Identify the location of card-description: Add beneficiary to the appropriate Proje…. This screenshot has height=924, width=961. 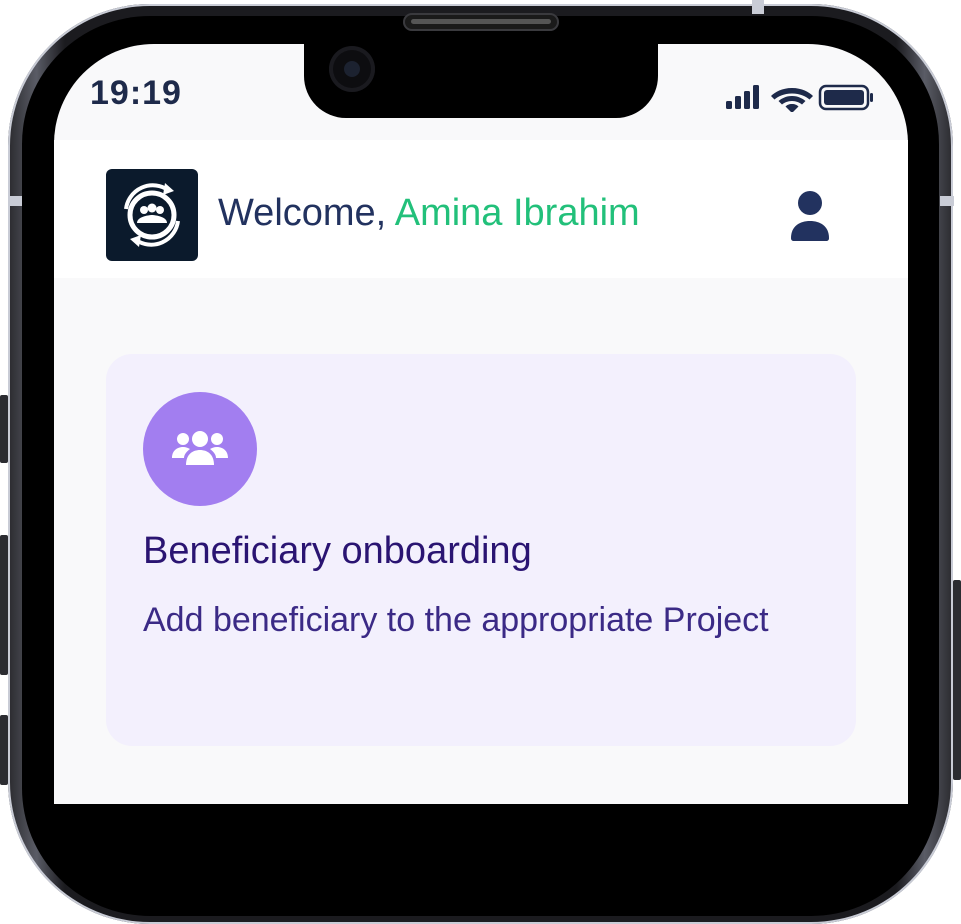
(456, 620).